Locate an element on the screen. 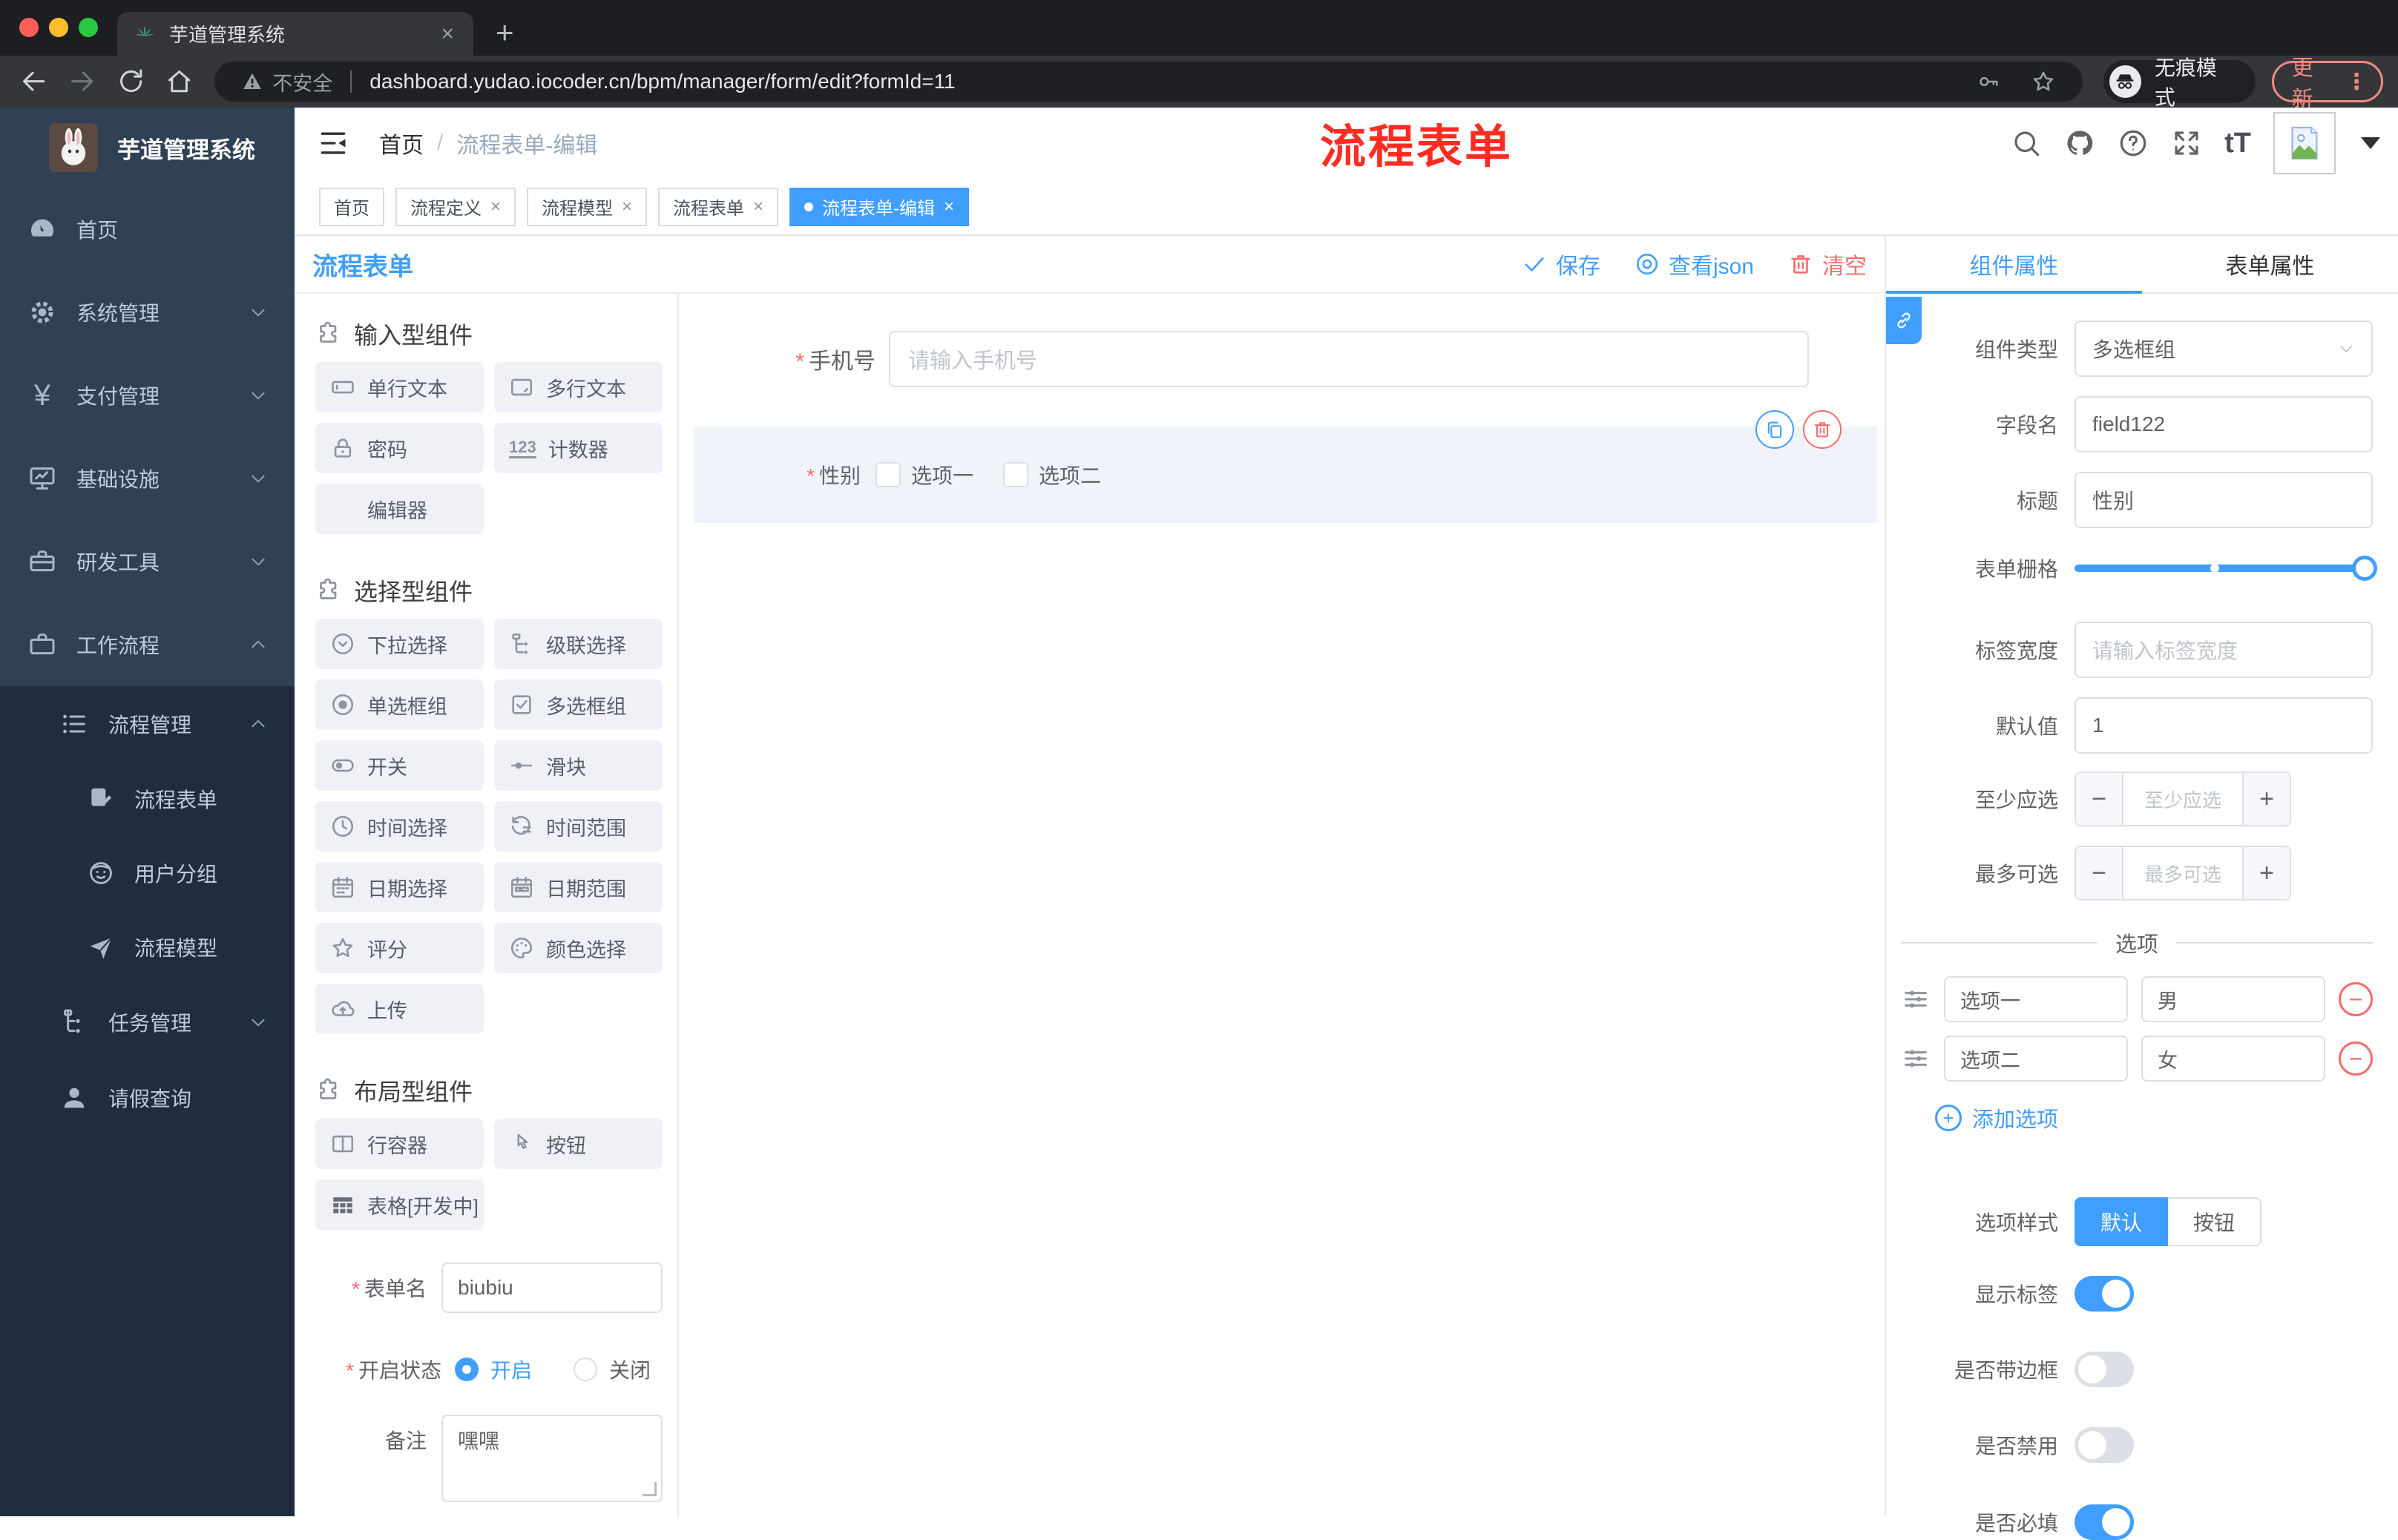 This screenshot has width=2398, height=1540. max-select-input: 最多可选 is located at coordinates (2182, 873).